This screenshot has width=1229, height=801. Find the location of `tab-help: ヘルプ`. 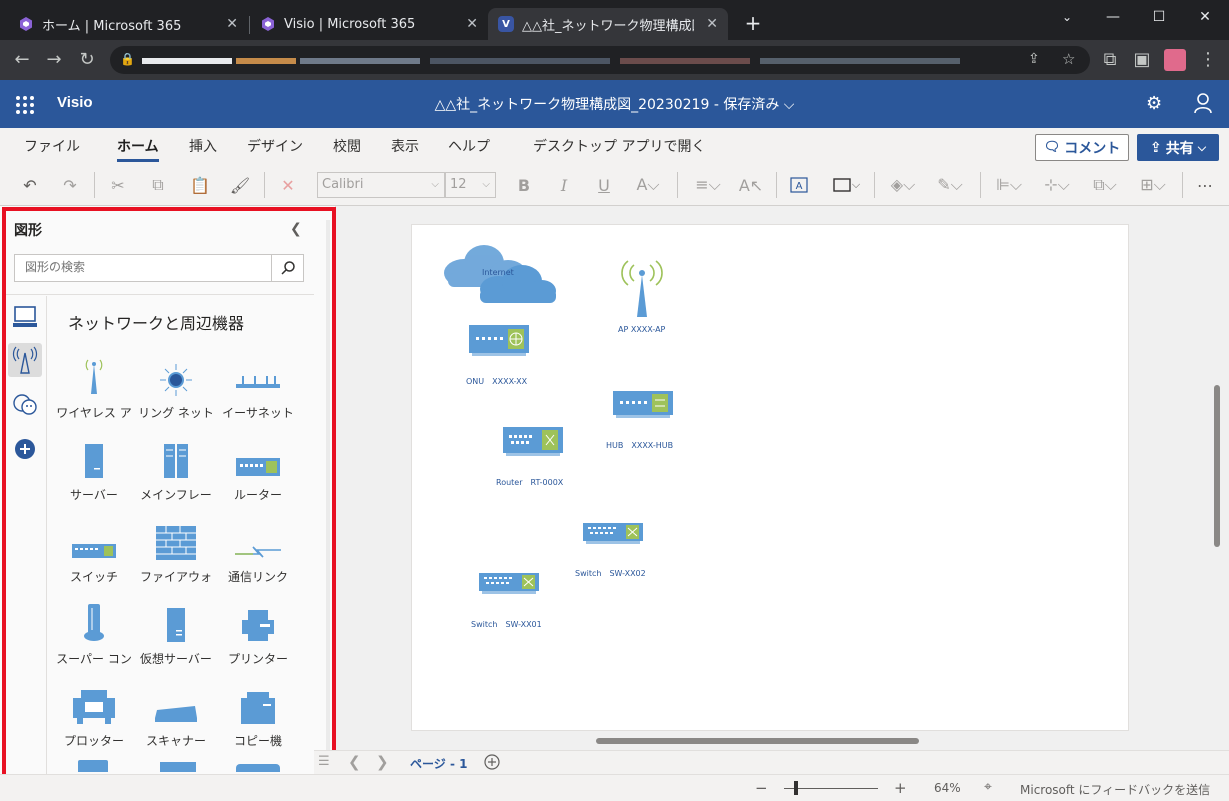

tab-help: ヘルプ is located at coordinates (469, 146).